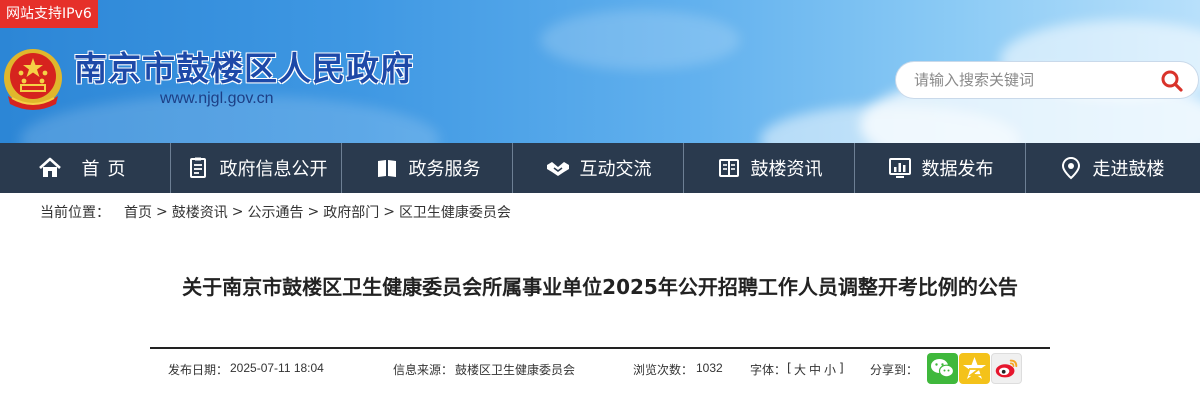 The image size is (1200, 400). What do you see at coordinates (709, 368) in the screenshot?
I see `views-count: 1032` at bounding box center [709, 368].